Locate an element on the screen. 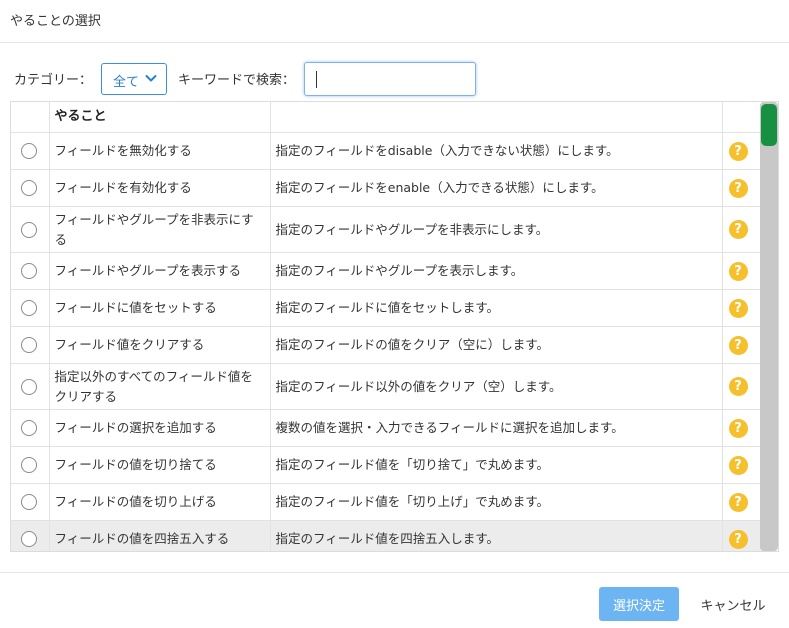 Image resolution: width=789 pixels, height=628 pixels. row-action: フィールドの値を切り捨てる is located at coordinates (160, 465).